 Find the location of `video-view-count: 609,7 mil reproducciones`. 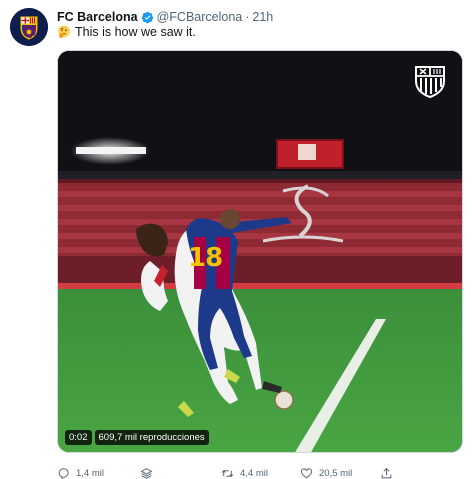

video-view-count: 609,7 mil reproducciones is located at coordinates (151, 437).